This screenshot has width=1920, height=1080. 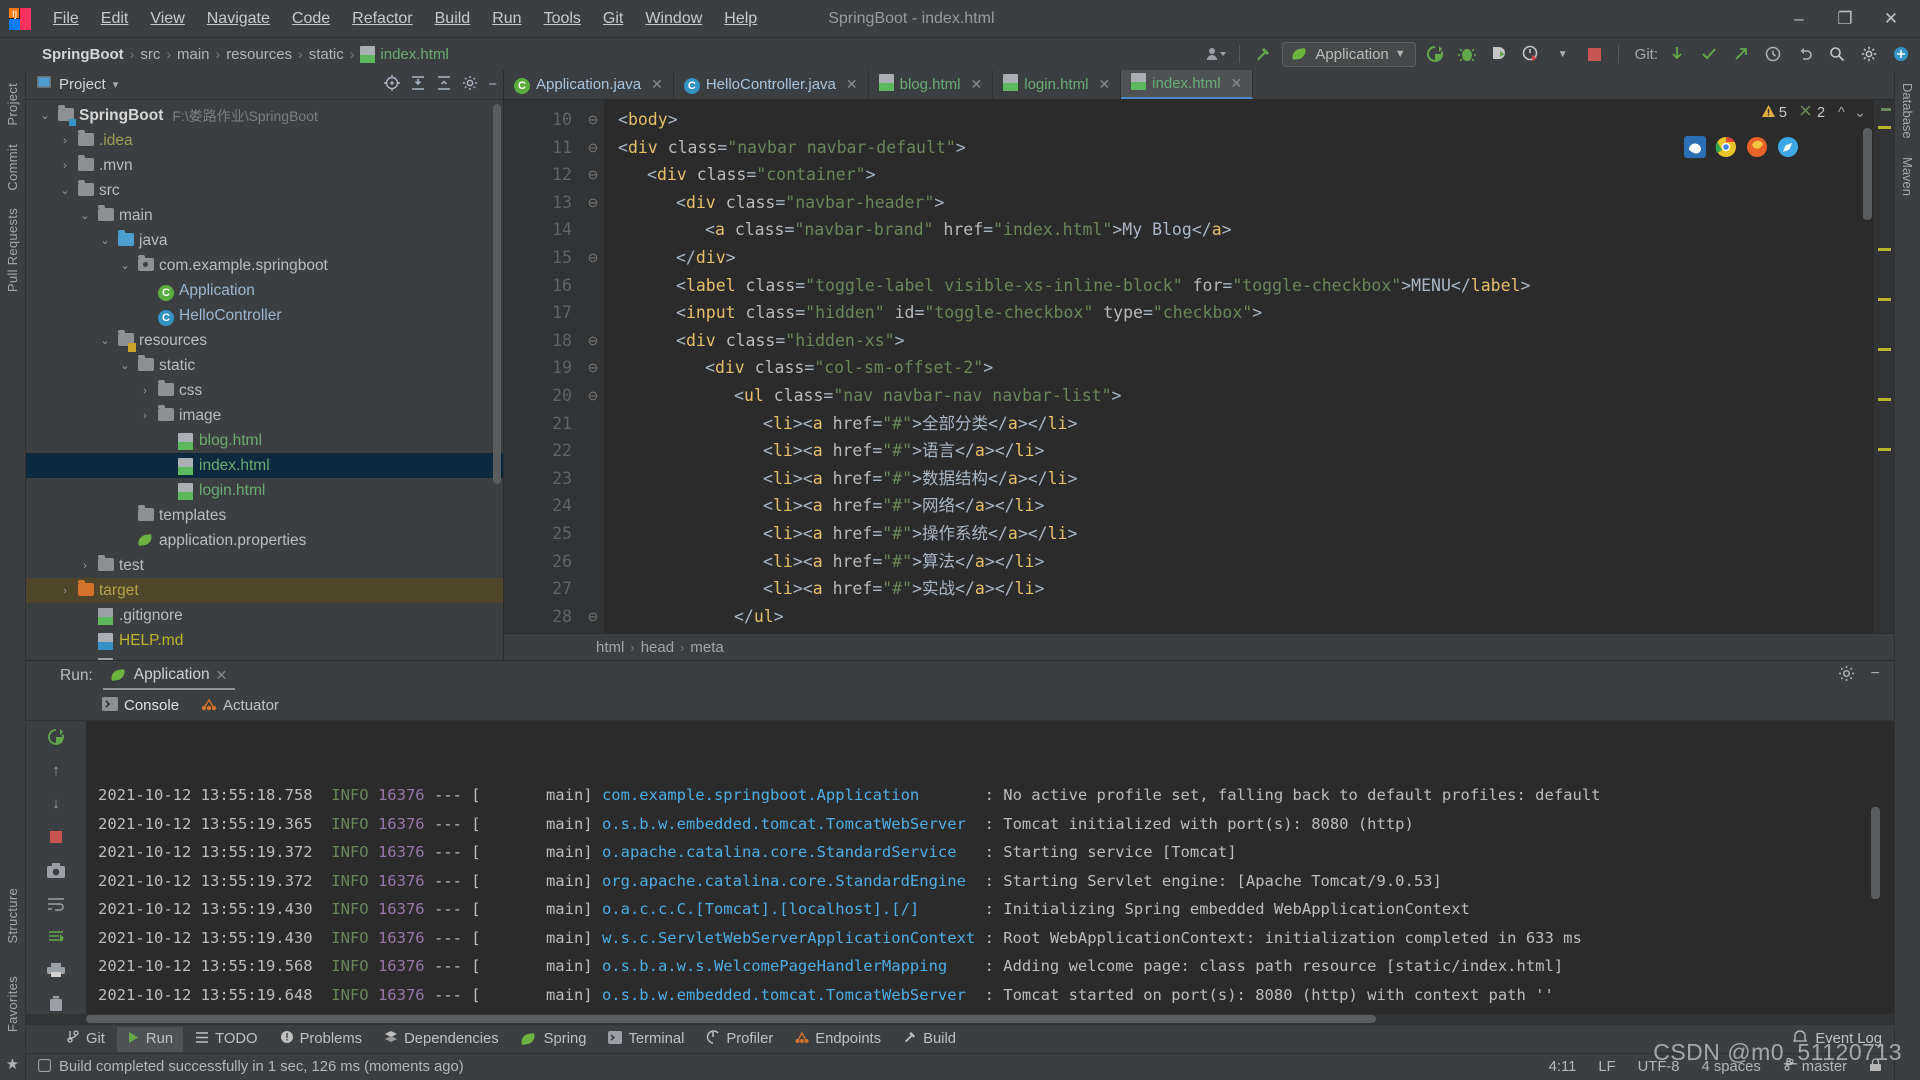 I want to click on user-dropdown-icon, so click(x=1216, y=54).